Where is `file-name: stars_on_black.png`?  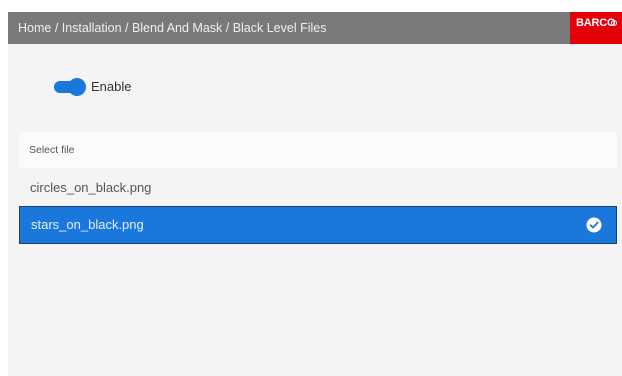
file-name: stars_on_black.png is located at coordinates (87, 224).